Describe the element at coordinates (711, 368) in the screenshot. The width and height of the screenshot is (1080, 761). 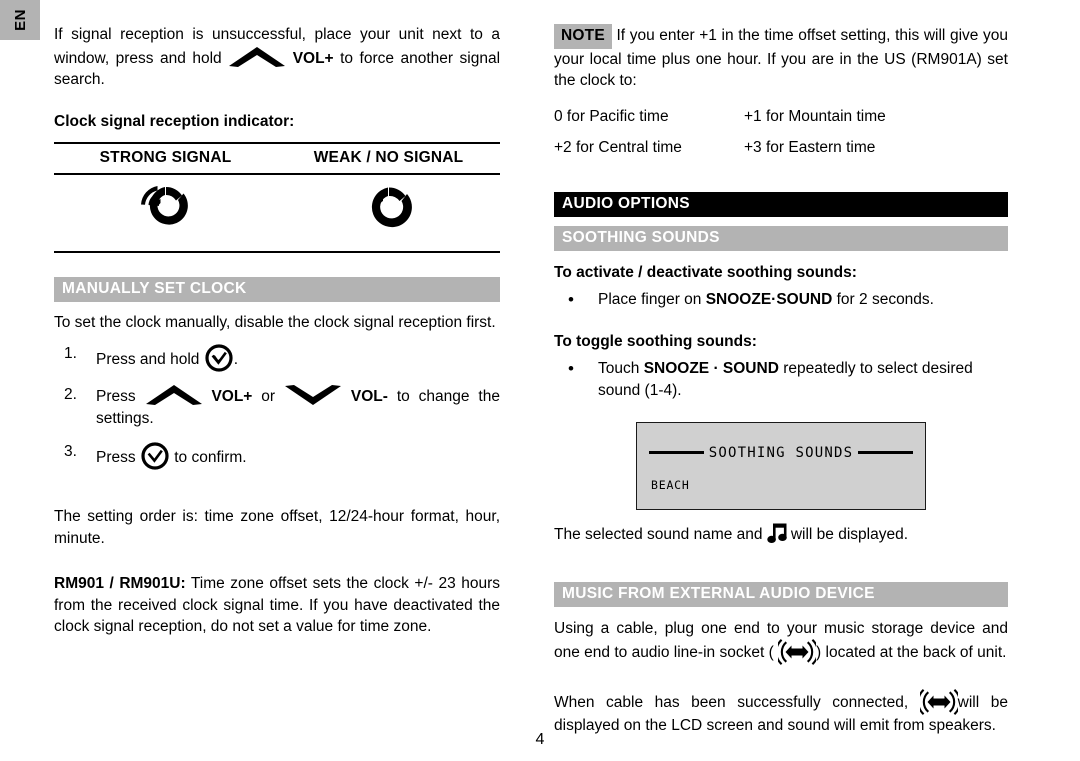
I see `snooze-sound-label: SNOOZE · SOUND` at that location.